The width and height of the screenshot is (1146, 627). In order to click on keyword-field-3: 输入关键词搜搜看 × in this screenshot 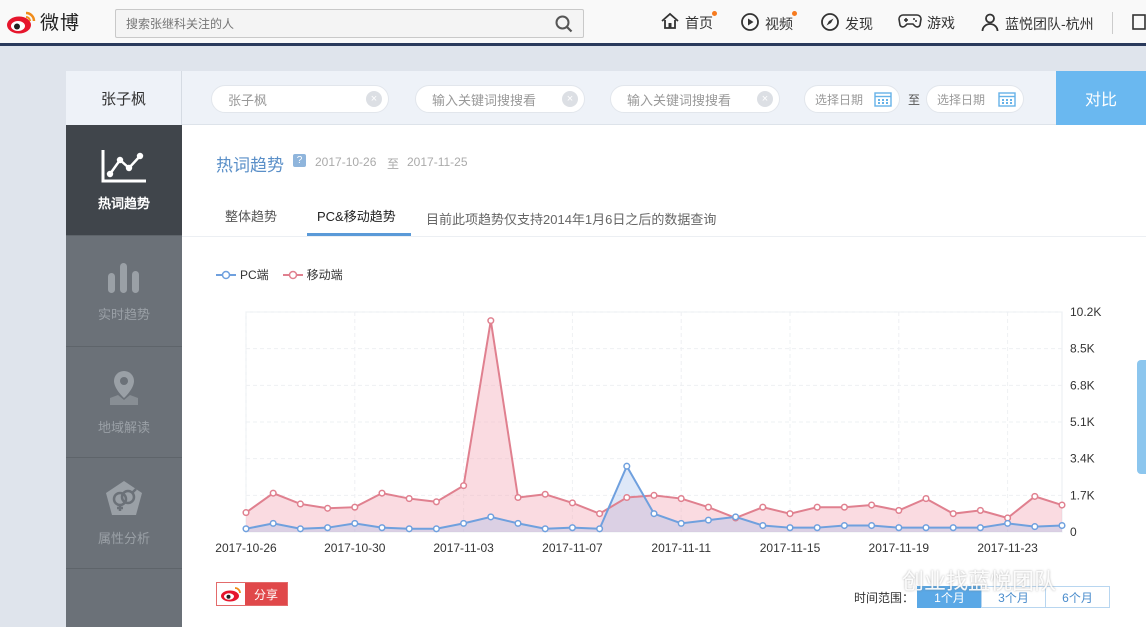, I will do `click(695, 99)`.